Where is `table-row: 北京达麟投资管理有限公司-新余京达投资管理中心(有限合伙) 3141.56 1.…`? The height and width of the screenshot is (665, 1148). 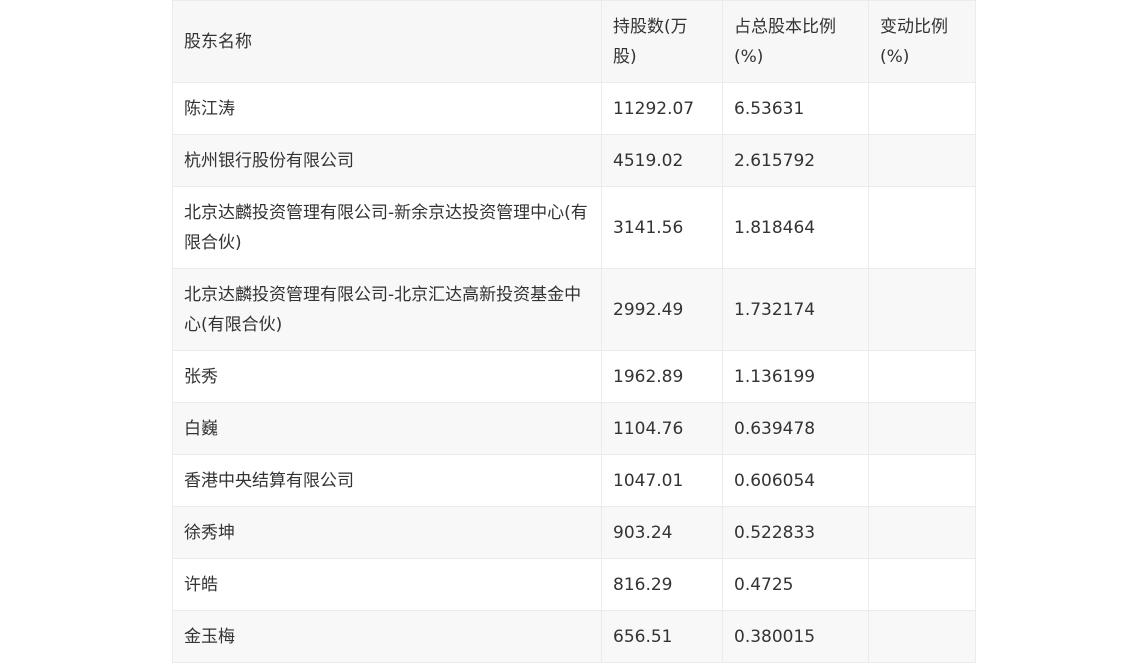
table-row: 北京达麟投资管理有限公司-新余京达投资管理中心(有限合伙) 3141.56 1.… is located at coordinates (574, 227).